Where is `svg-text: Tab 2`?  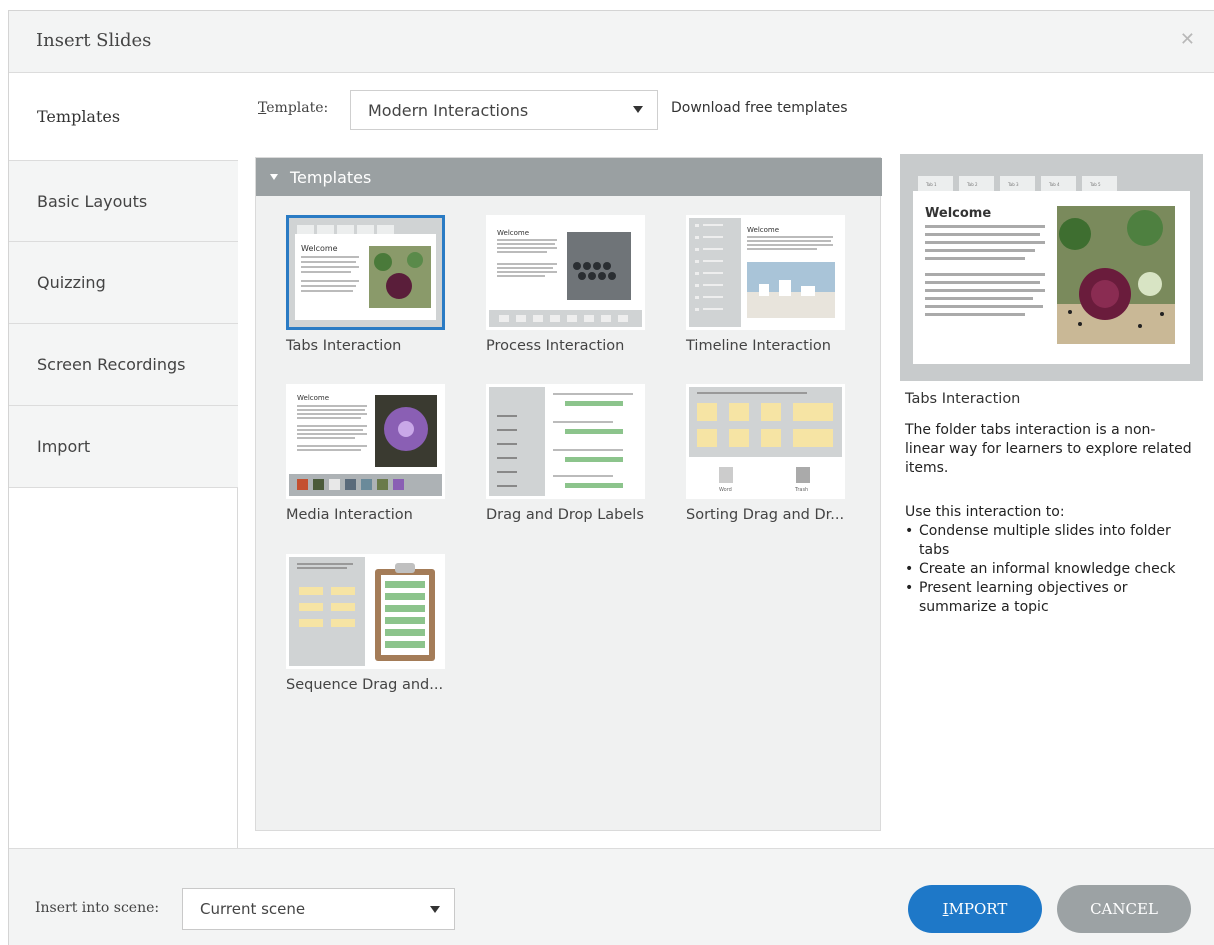 svg-text: Tab 2 is located at coordinates (972, 184).